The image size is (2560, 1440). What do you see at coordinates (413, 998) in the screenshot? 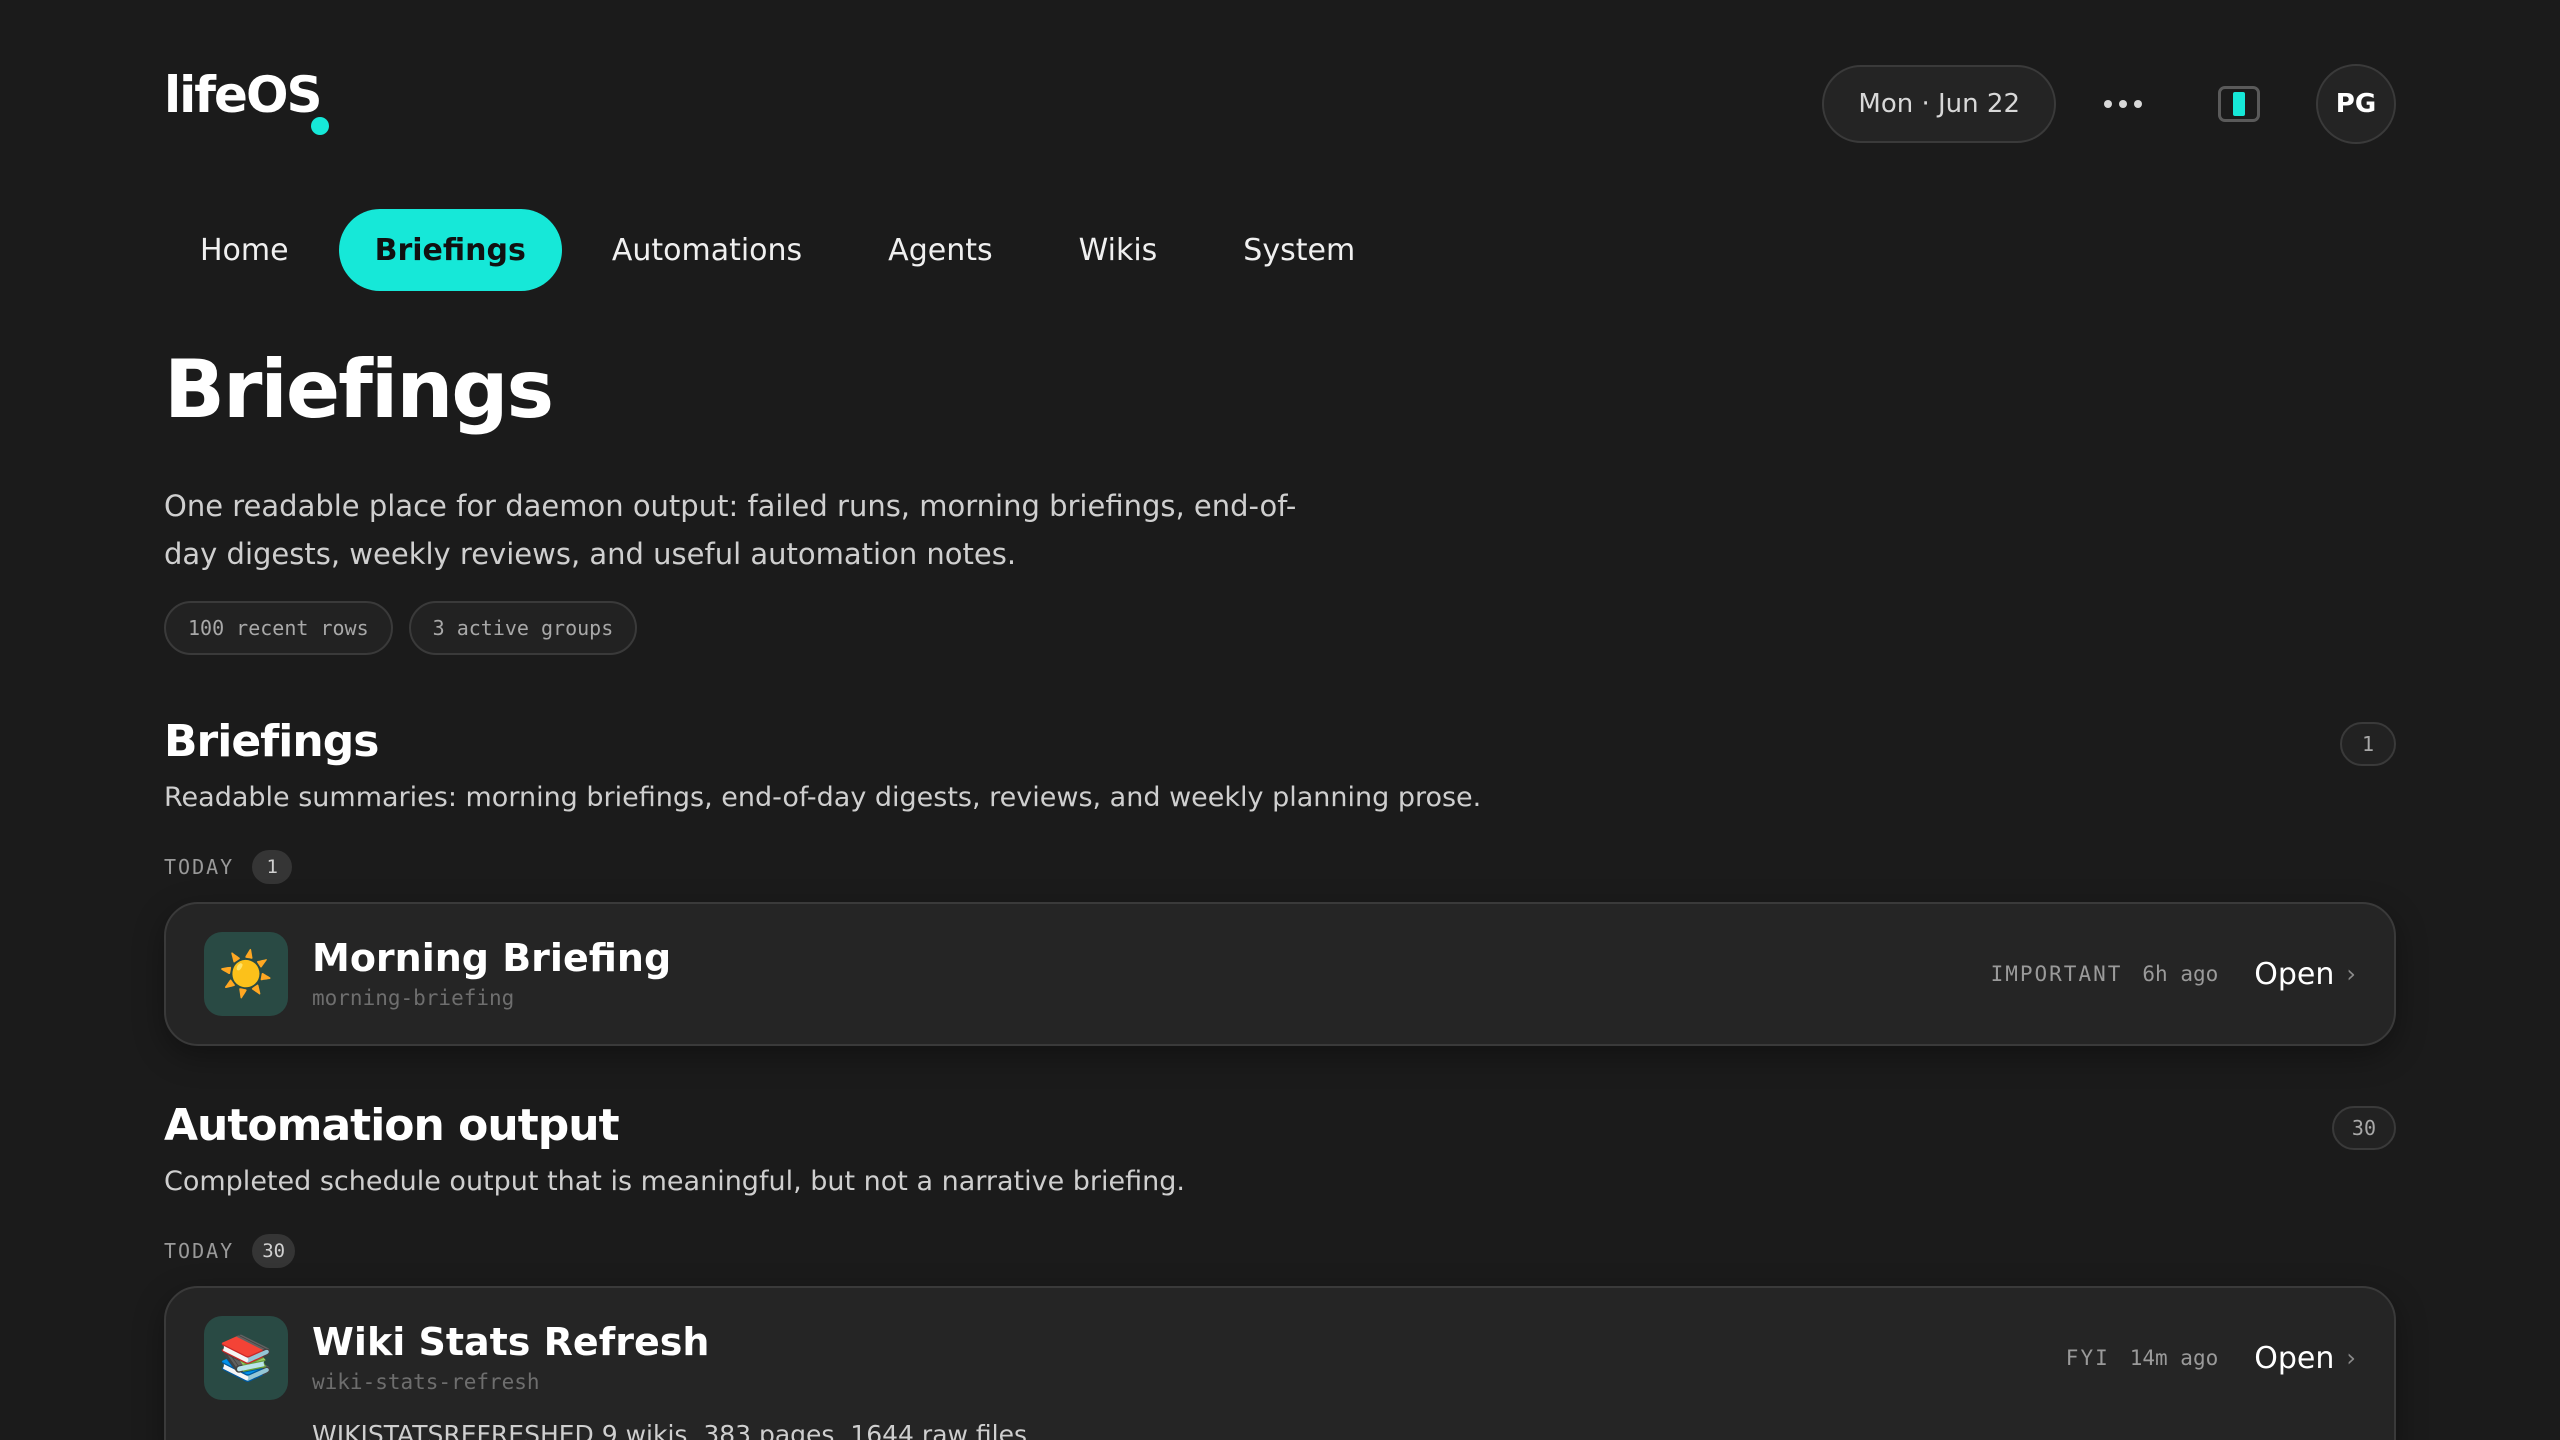
I see `card-slug: morning-briefing` at bounding box center [413, 998].